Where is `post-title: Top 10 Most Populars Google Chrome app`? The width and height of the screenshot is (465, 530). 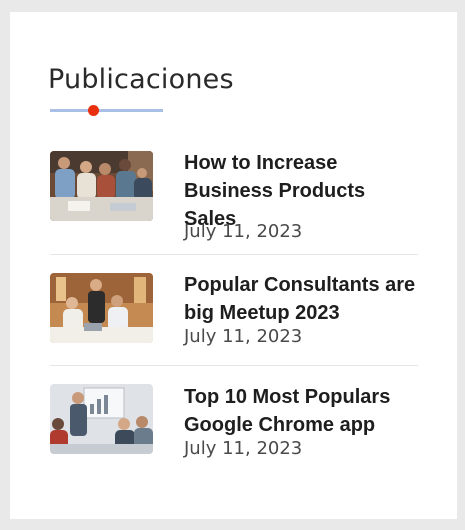 post-title: Top 10 Most Populars Google Chrome app is located at coordinates (301, 411).